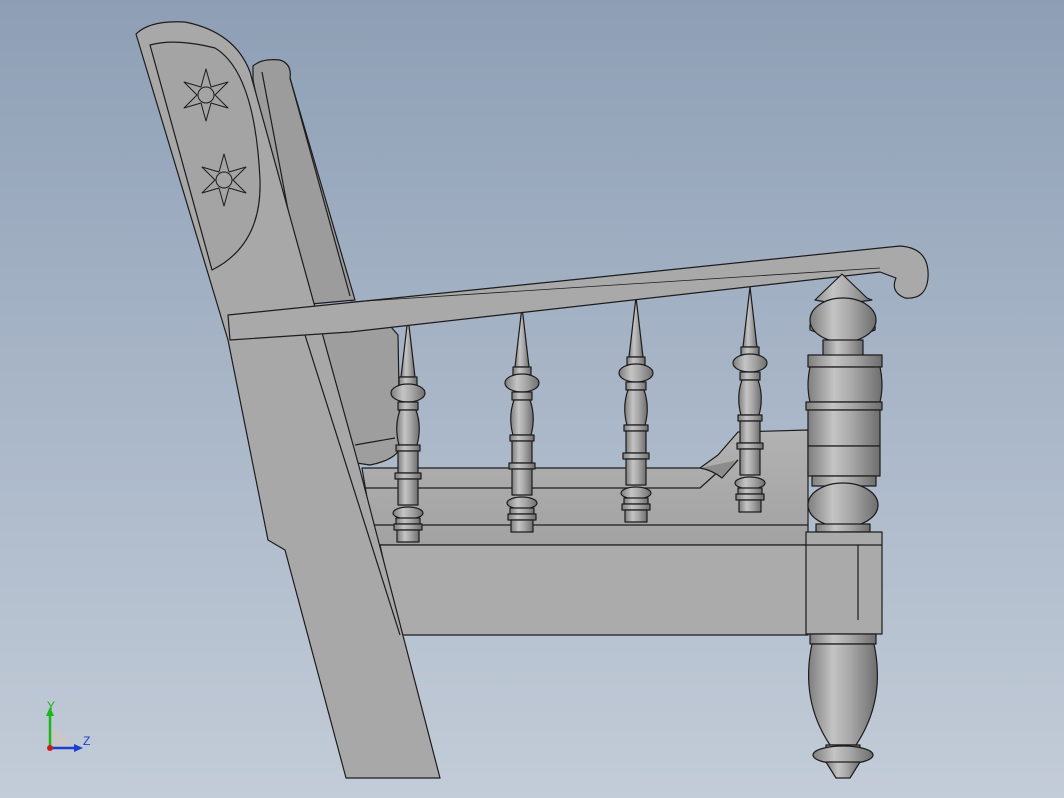 The image size is (1064, 798). I want to click on x-axis-origin-icon, so click(50, 748).